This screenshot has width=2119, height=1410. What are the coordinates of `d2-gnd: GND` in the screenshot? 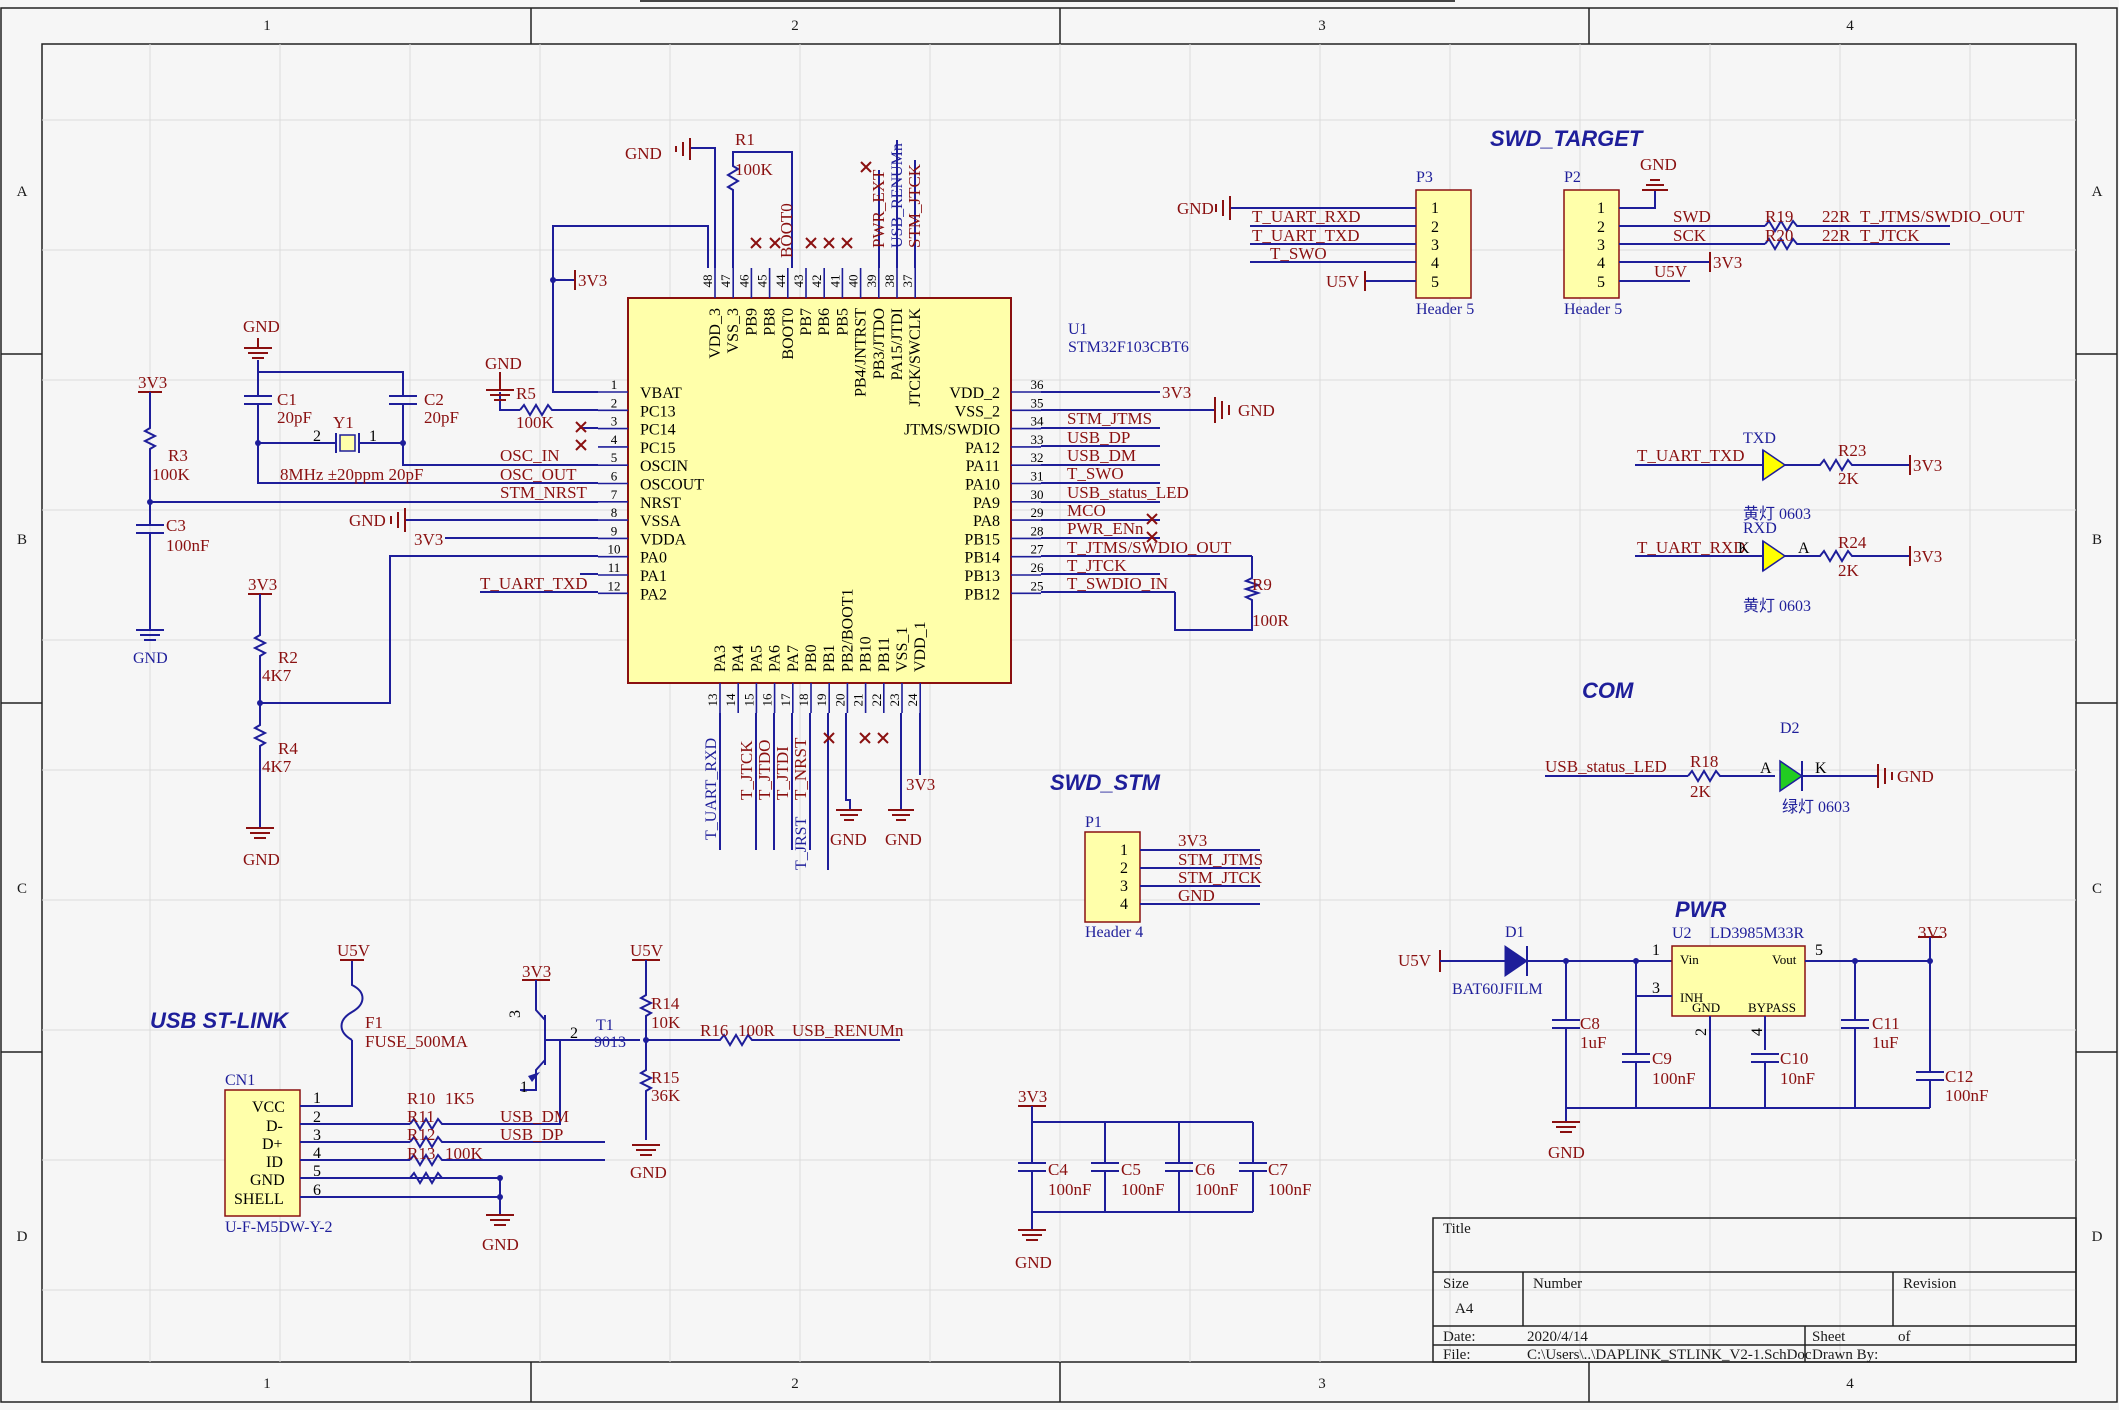 It's located at (1915, 776).